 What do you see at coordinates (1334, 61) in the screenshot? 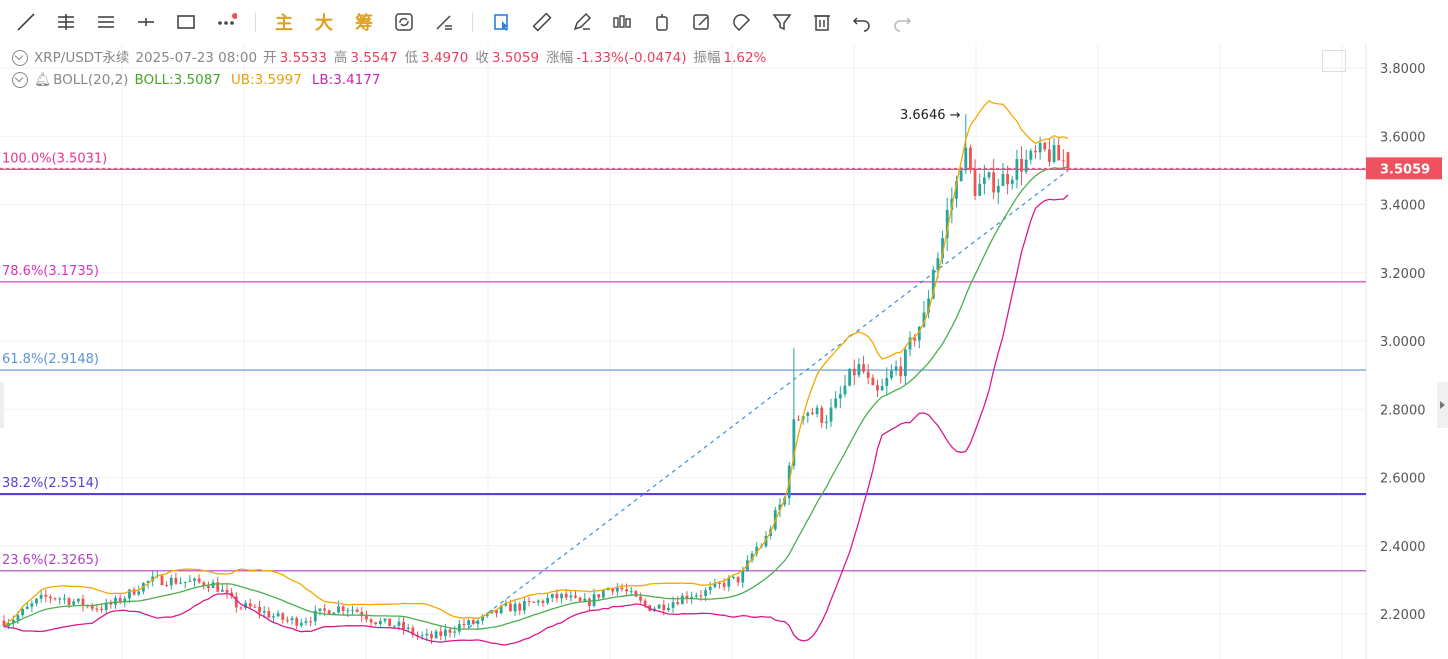
I see `fullscreen-icon` at bounding box center [1334, 61].